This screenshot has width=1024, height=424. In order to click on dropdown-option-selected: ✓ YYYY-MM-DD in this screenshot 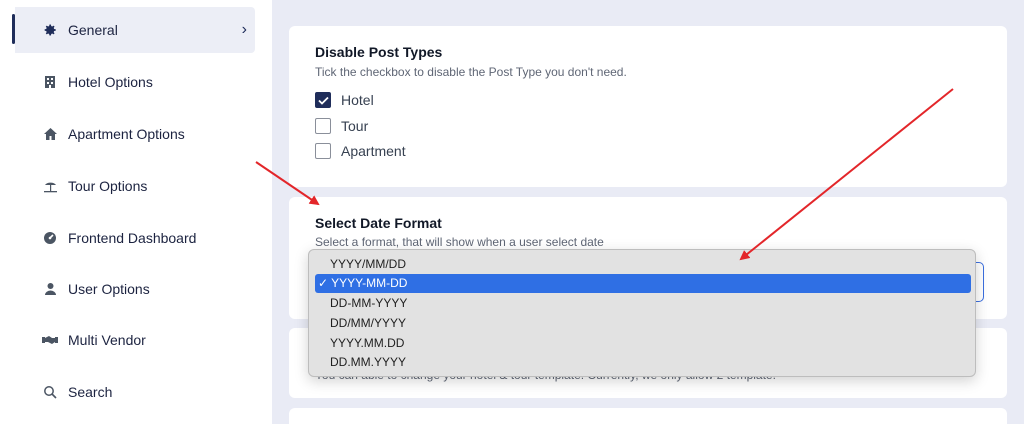, I will do `click(643, 283)`.